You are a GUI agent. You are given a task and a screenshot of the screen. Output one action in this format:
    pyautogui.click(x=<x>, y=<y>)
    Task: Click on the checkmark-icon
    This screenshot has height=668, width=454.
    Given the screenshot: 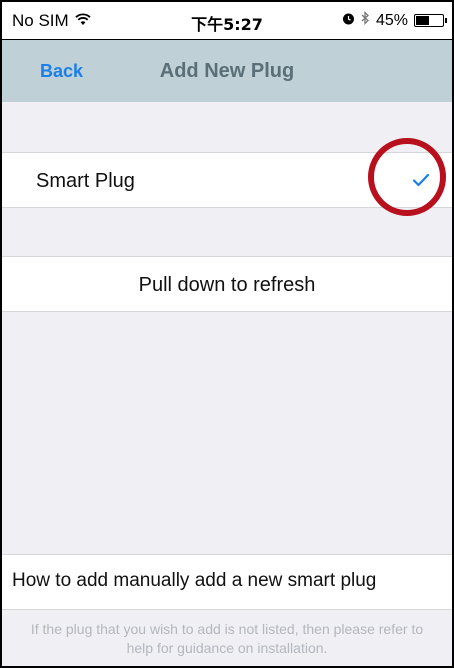 What is the action you would take?
    pyautogui.click(x=421, y=180)
    